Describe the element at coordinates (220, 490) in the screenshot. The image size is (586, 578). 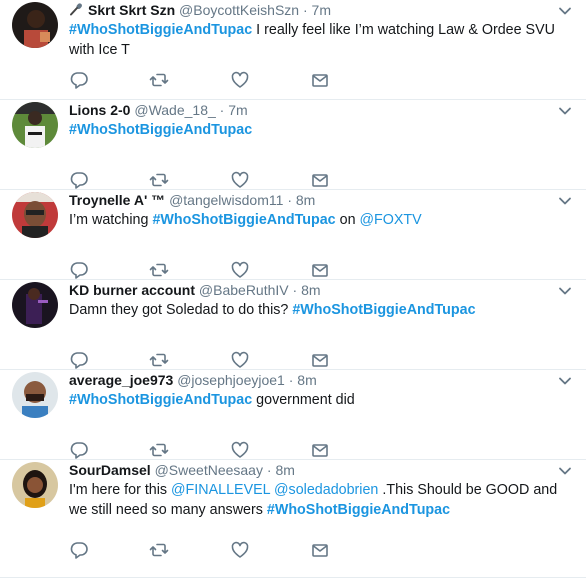
I see `mention-link: @FINALLEVEL` at that location.